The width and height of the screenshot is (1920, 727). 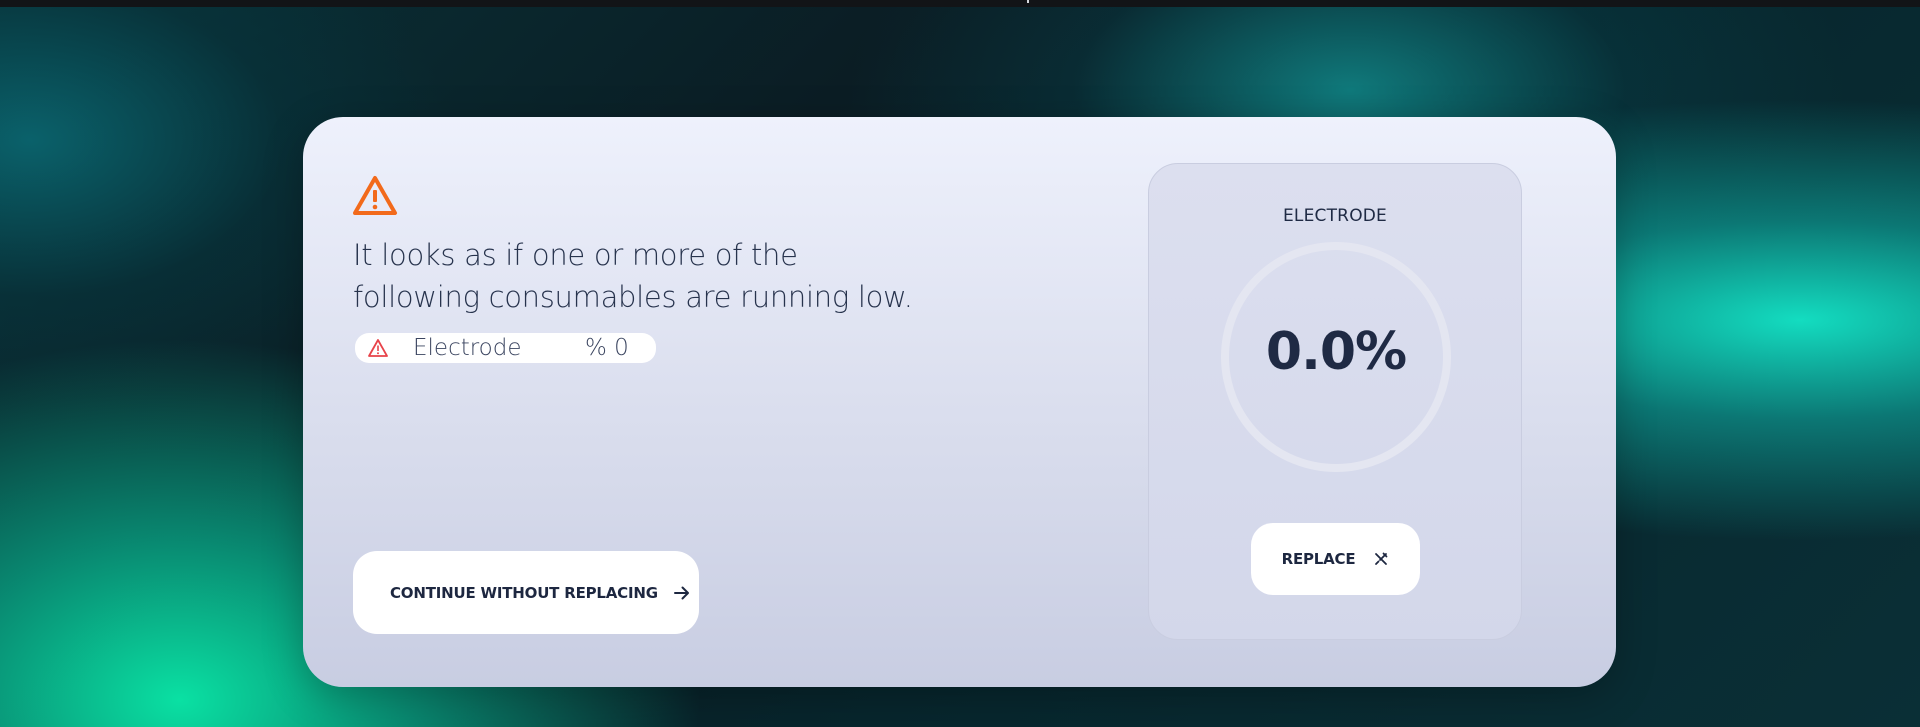 I want to click on consumable-level: % 0, so click(x=607, y=348).